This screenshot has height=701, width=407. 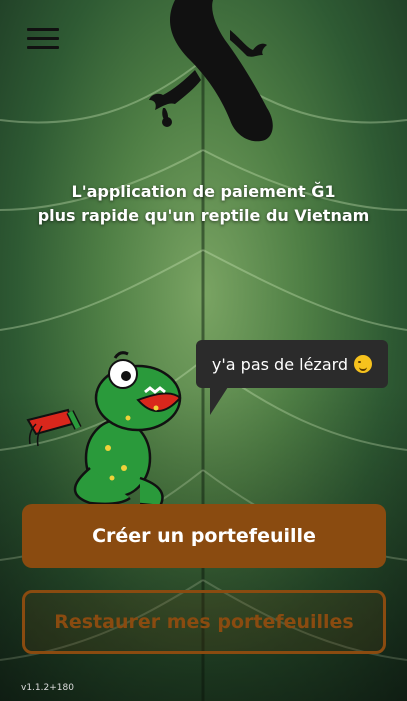 I want to click on tagline-line-1: L'application de paiement Ğ1, so click(x=203, y=191).